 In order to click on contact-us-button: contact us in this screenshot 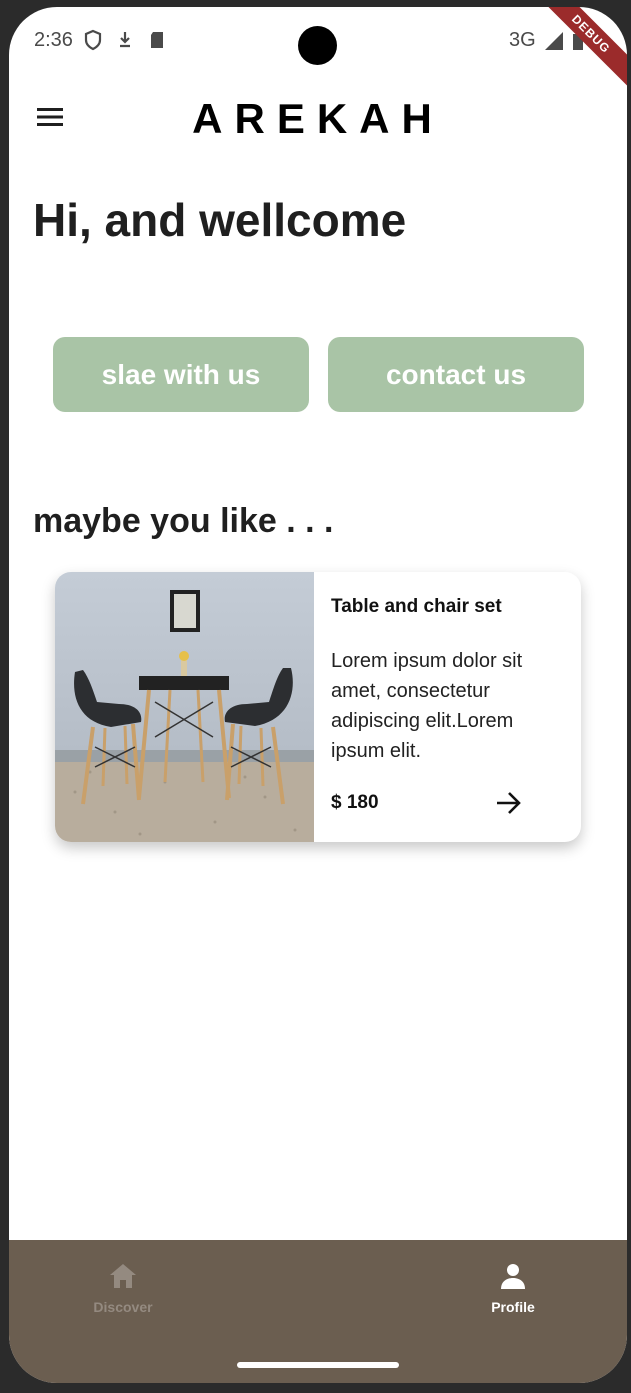, I will do `click(456, 374)`.